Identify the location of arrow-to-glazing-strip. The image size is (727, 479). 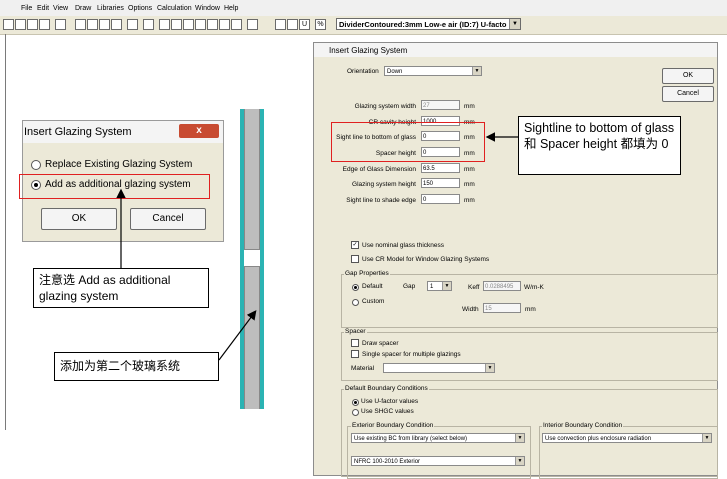
(237, 335).